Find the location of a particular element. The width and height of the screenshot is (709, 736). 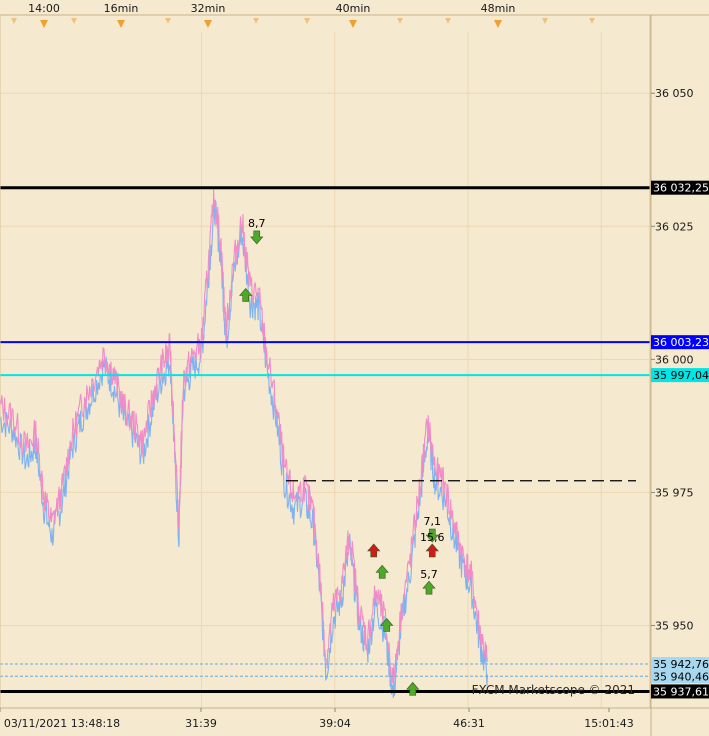

top-time-label: 32min is located at coordinates (208, 8).